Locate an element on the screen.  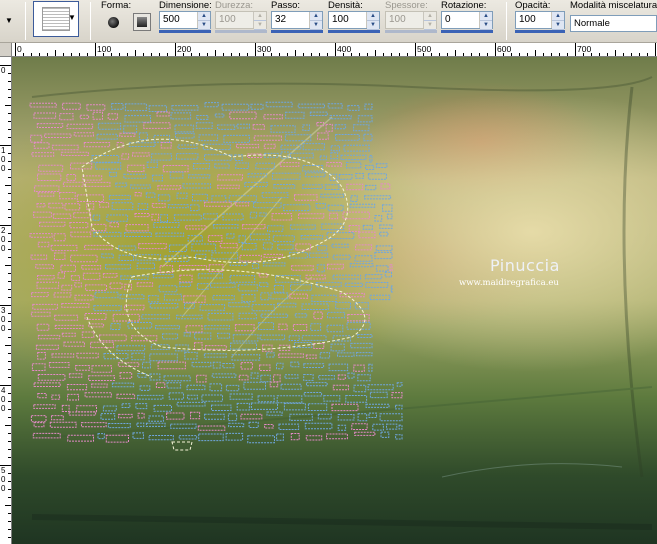
densita-spinner: 100 ▲ ▼ is located at coordinates (354, 20).